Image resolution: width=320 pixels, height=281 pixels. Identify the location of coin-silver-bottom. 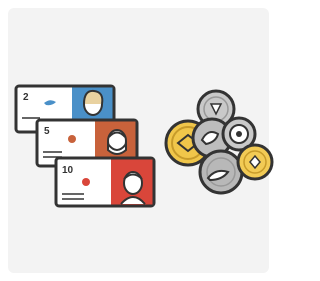
(221, 172).